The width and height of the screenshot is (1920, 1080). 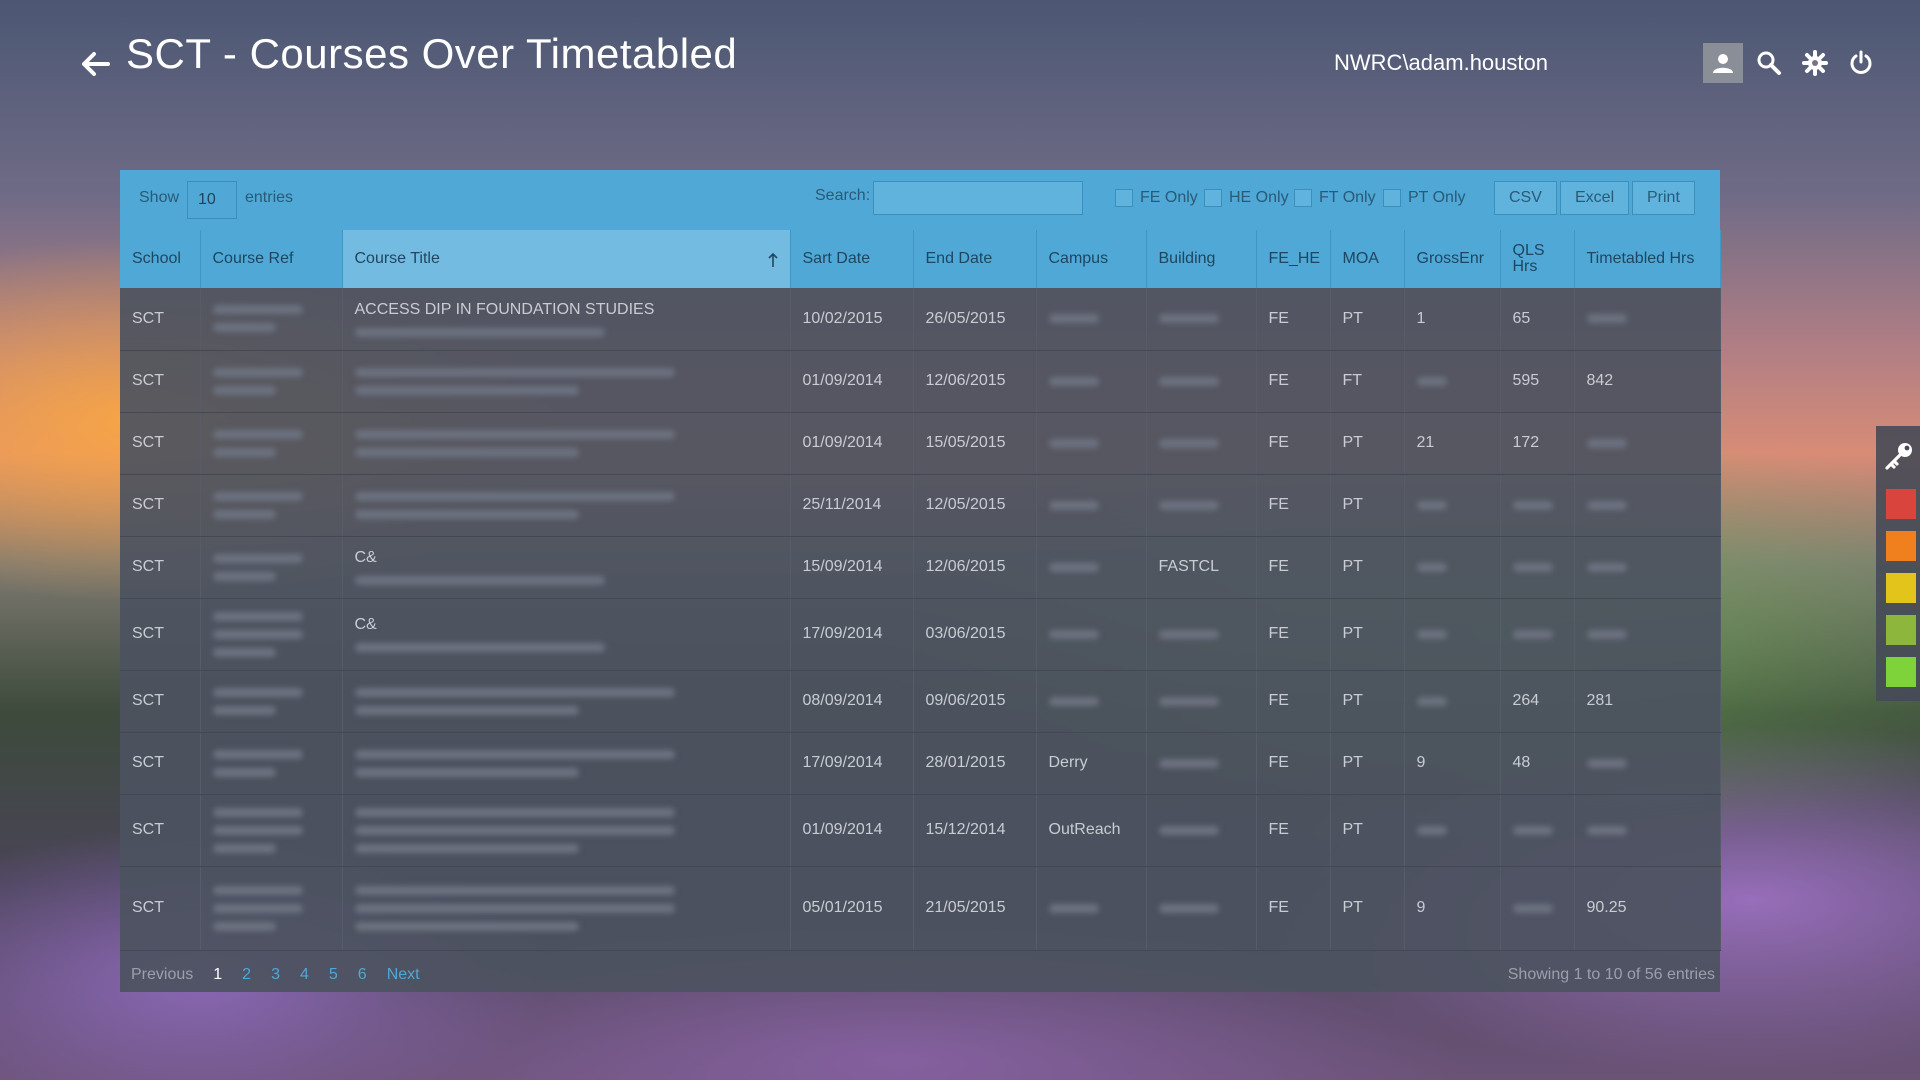 What do you see at coordinates (1901, 588) in the screenshot?
I see `color-swatch-yellow` at bounding box center [1901, 588].